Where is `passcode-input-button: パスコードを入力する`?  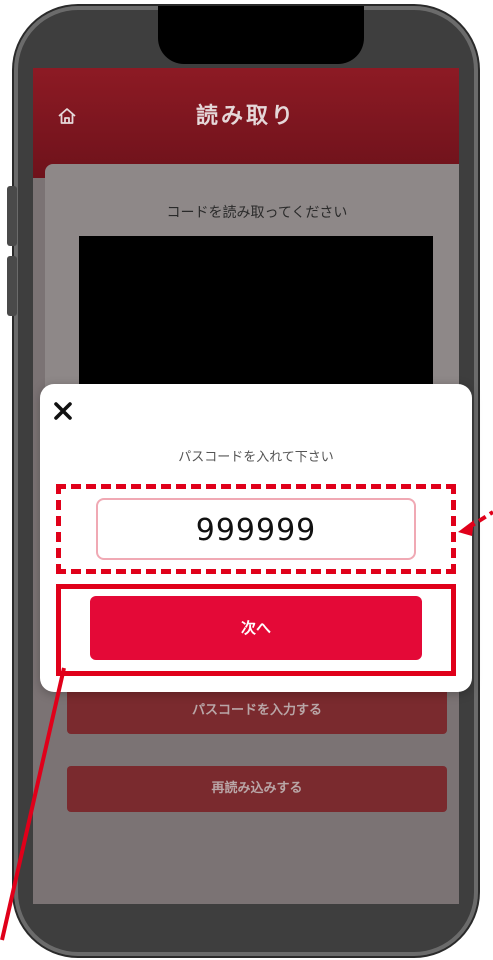 passcode-input-button: パスコードを入力する is located at coordinates (257, 711).